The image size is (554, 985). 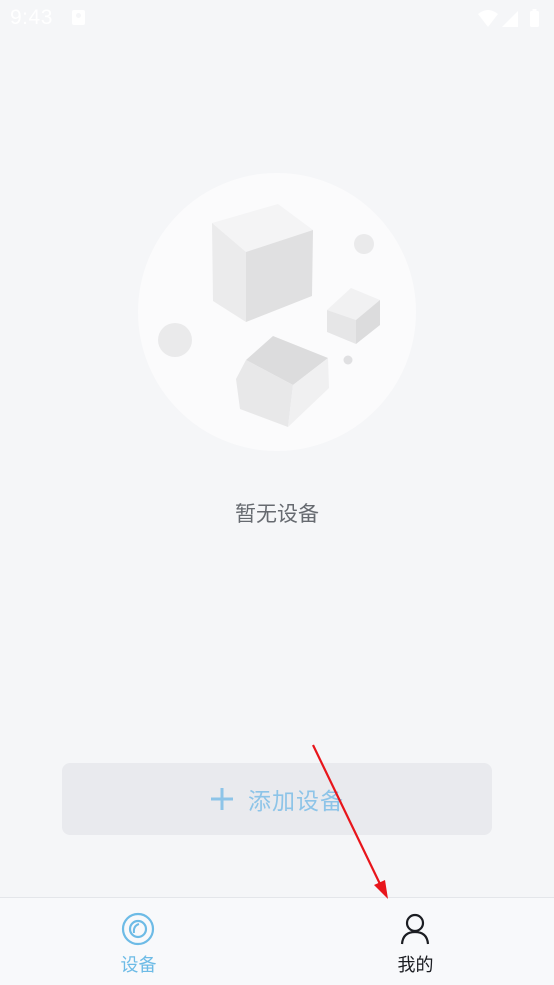 What do you see at coordinates (78, 17) in the screenshot?
I see `notification-icon` at bounding box center [78, 17].